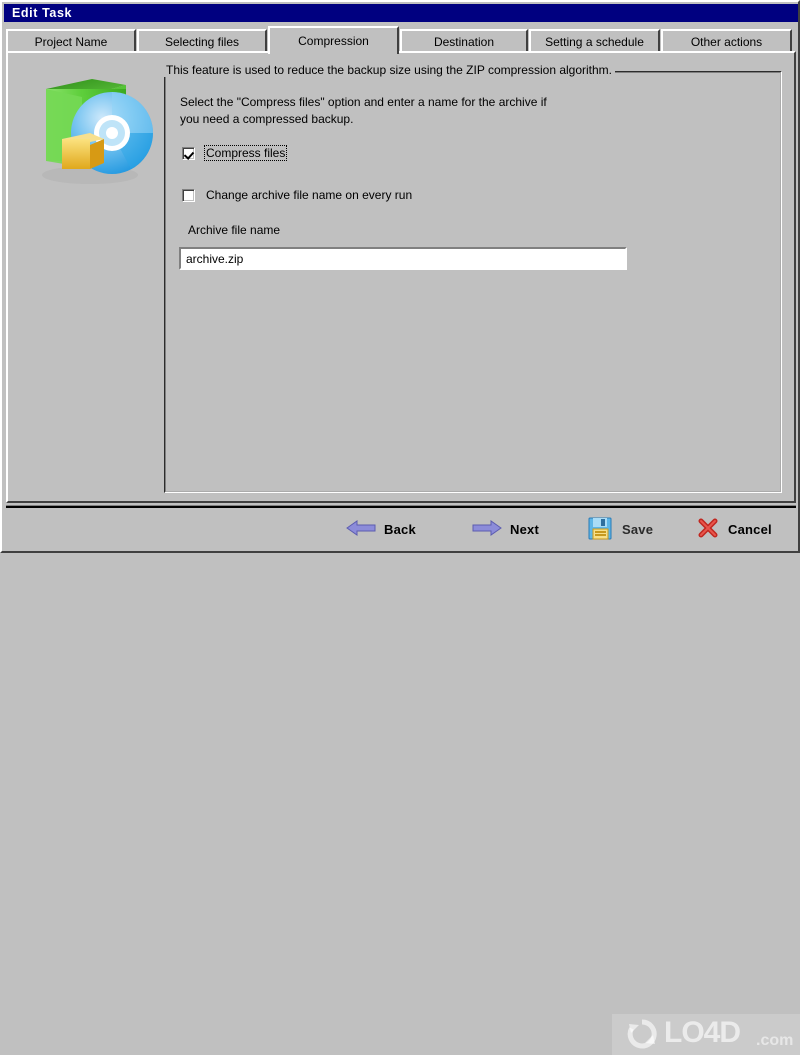  What do you see at coordinates (94, 130) in the screenshot?
I see `backup-package-disc-icon` at bounding box center [94, 130].